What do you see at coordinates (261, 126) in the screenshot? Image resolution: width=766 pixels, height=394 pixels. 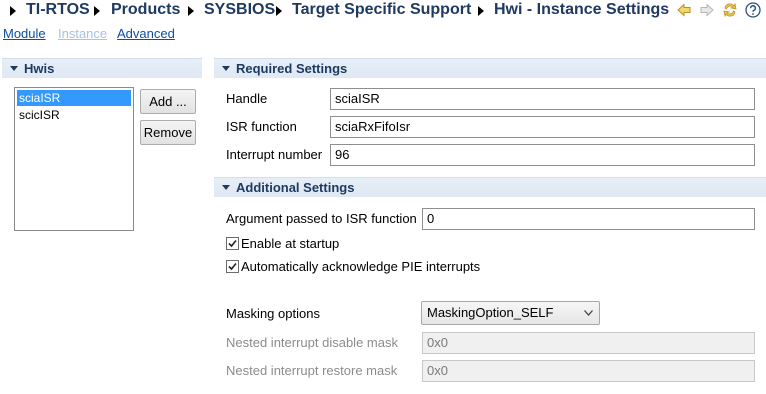 I see `isr-function-label: ISR function` at bounding box center [261, 126].